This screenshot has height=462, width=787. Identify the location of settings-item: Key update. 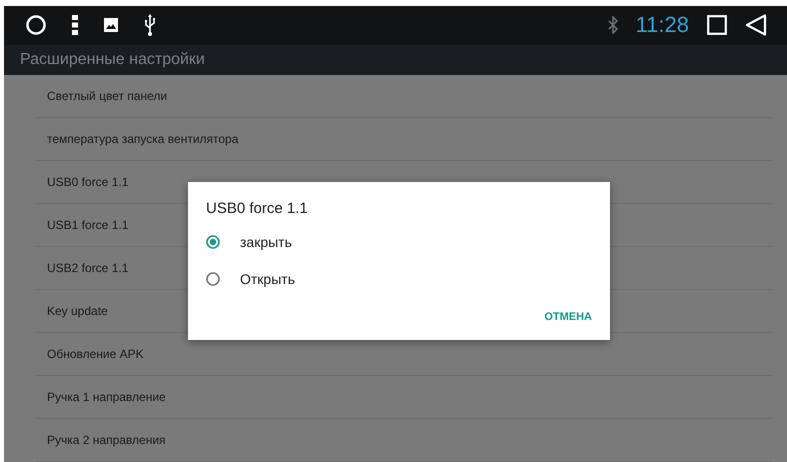
(77, 311).